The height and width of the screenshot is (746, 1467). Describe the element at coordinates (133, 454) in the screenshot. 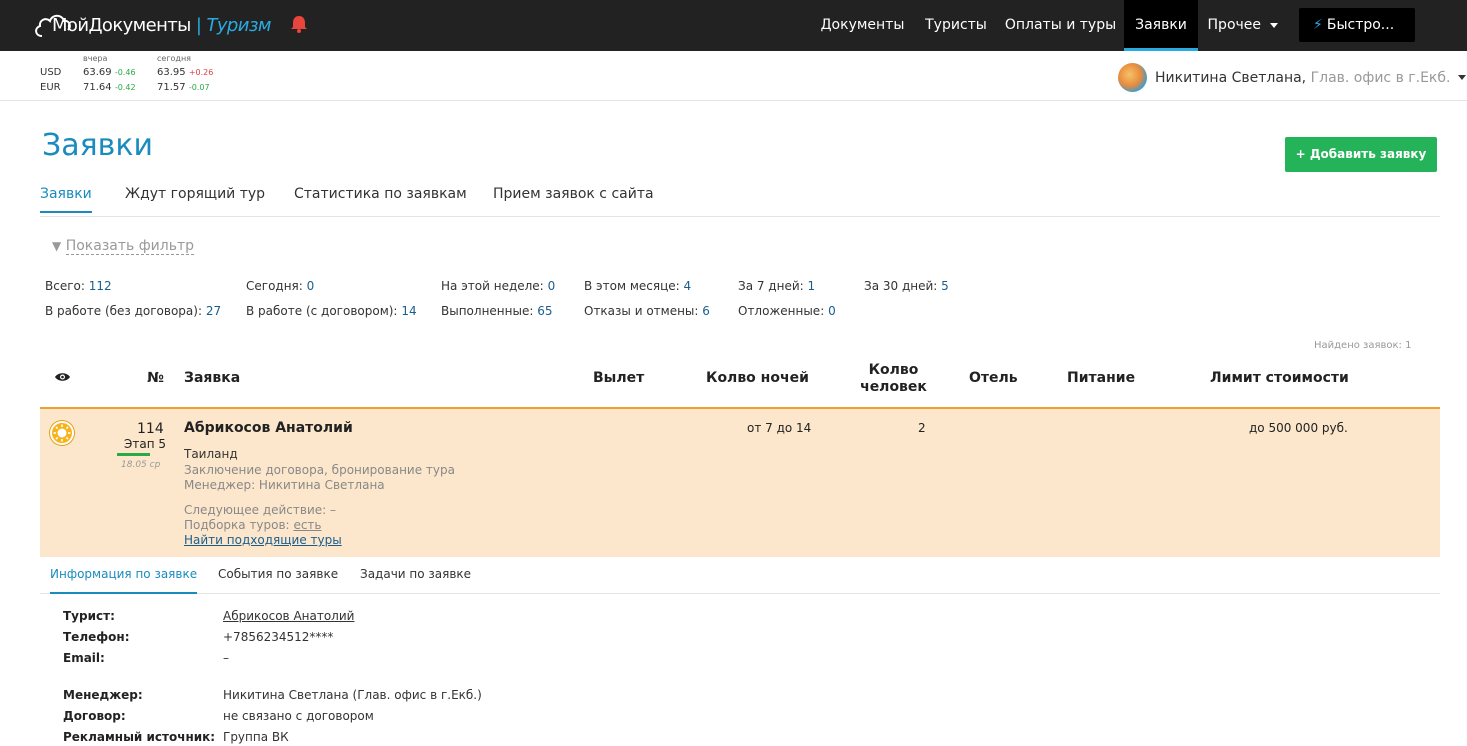

I see `stage-progress-bar` at that location.